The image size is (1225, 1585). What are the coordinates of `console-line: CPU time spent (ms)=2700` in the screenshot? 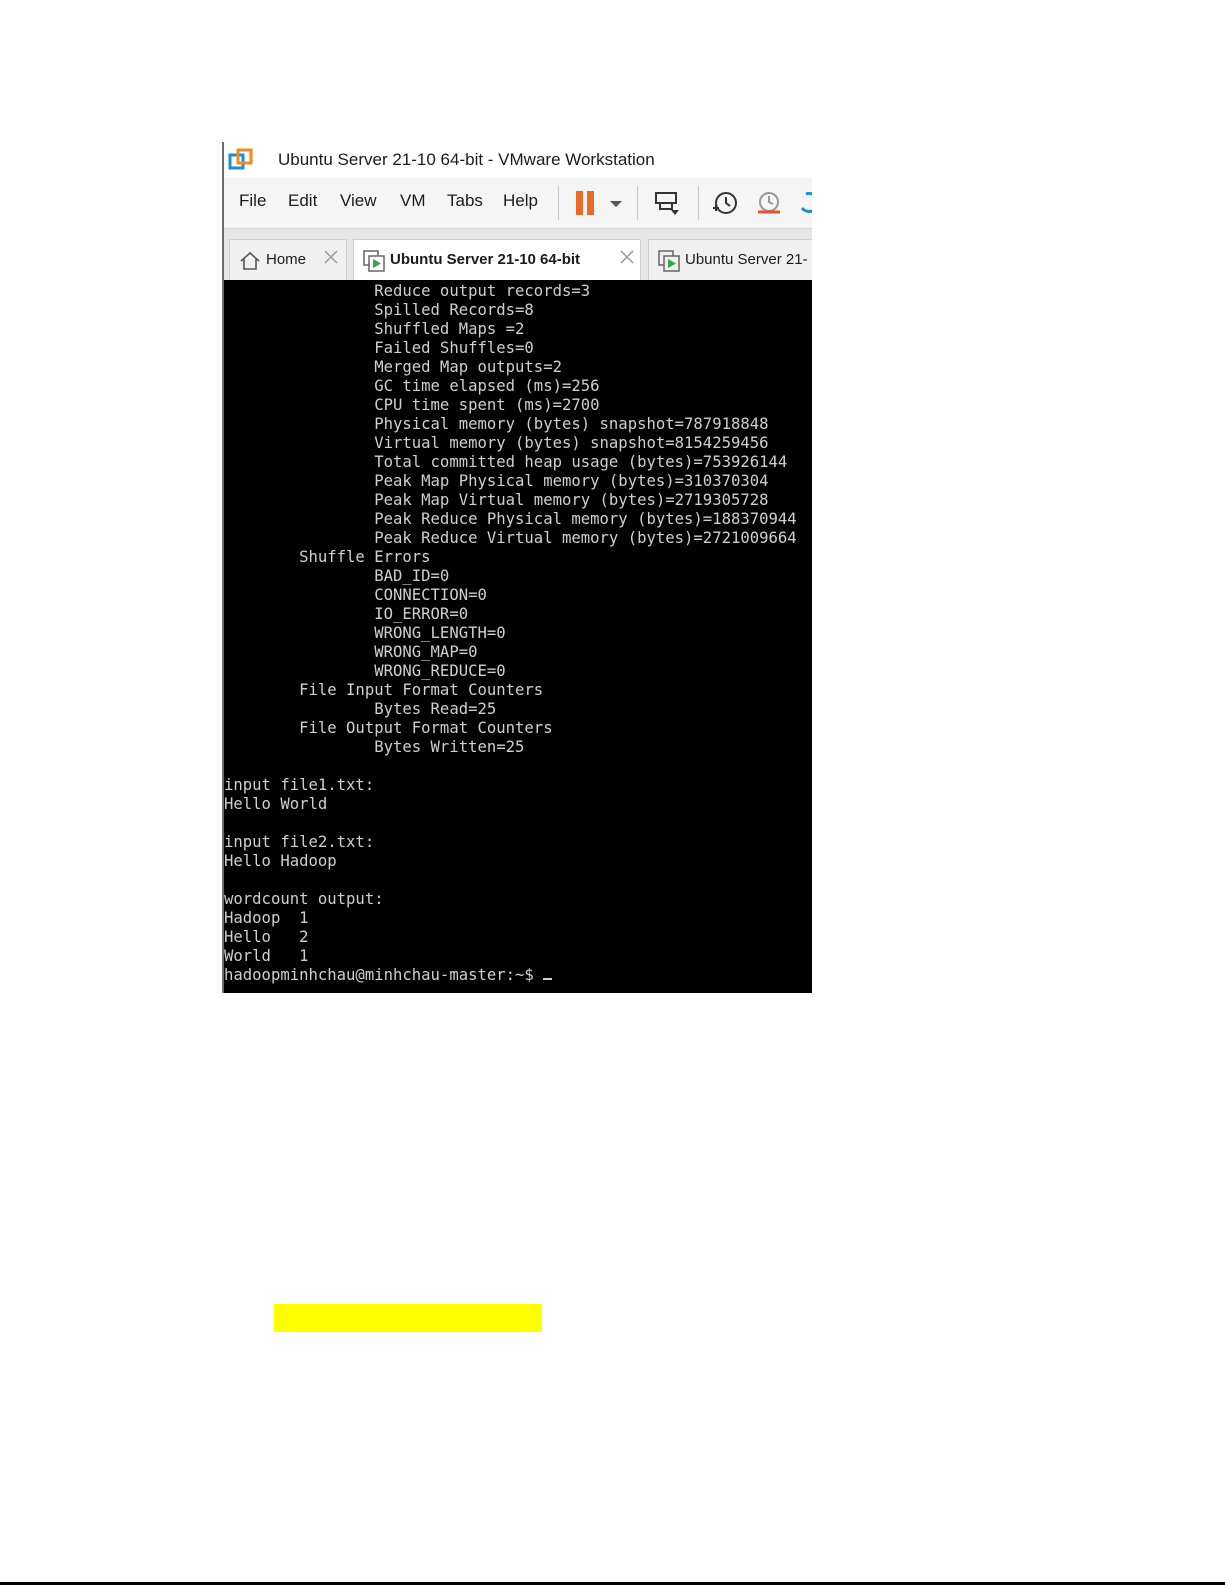 It's located at (487, 405).